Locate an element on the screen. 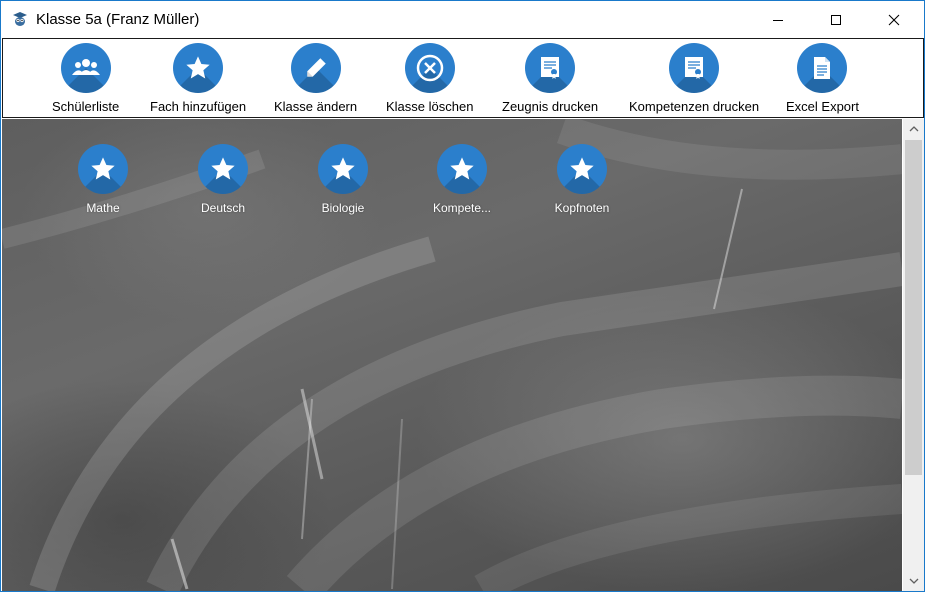 This screenshot has width=925, height=592. kompetenzen-drucken-icon-circle is located at coordinates (694, 68).